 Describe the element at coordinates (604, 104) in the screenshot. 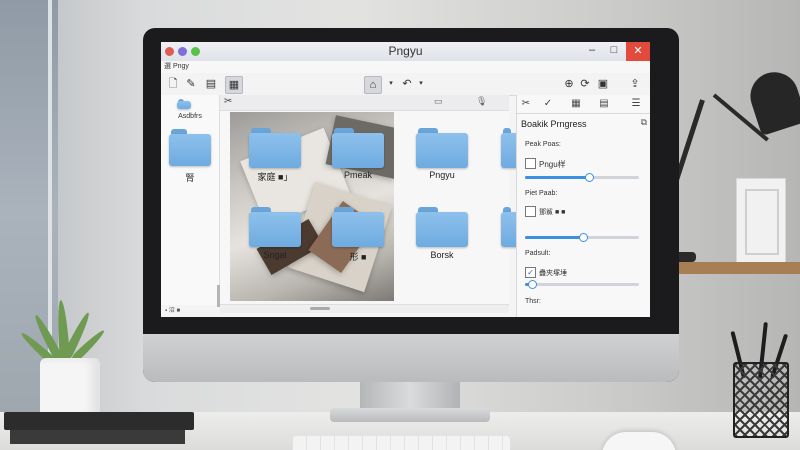

I see `tab-layers-icon: ▤` at that location.